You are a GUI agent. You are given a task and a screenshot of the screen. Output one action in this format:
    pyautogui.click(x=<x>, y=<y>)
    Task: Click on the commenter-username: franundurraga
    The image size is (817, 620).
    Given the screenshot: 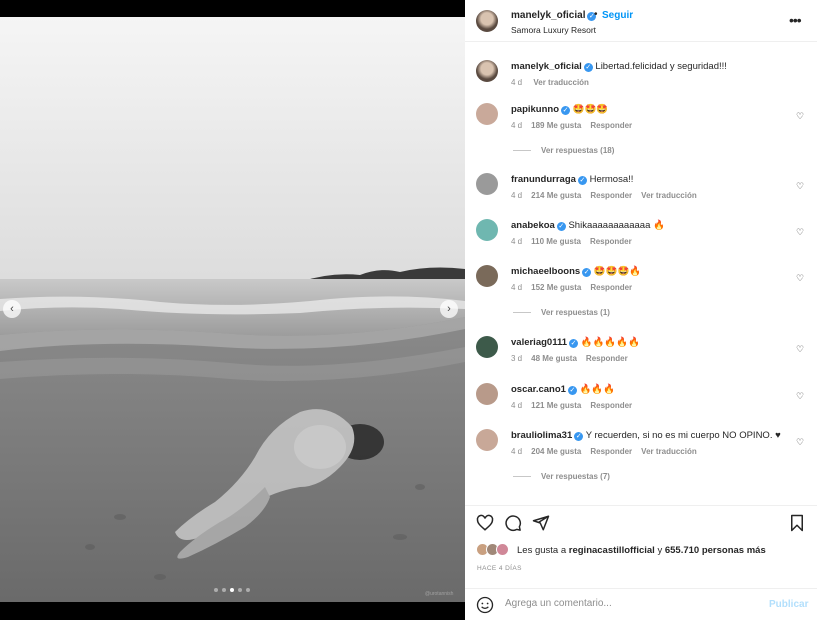 What is the action you would take?
    pyautogui.click(x=543, y=179)
    